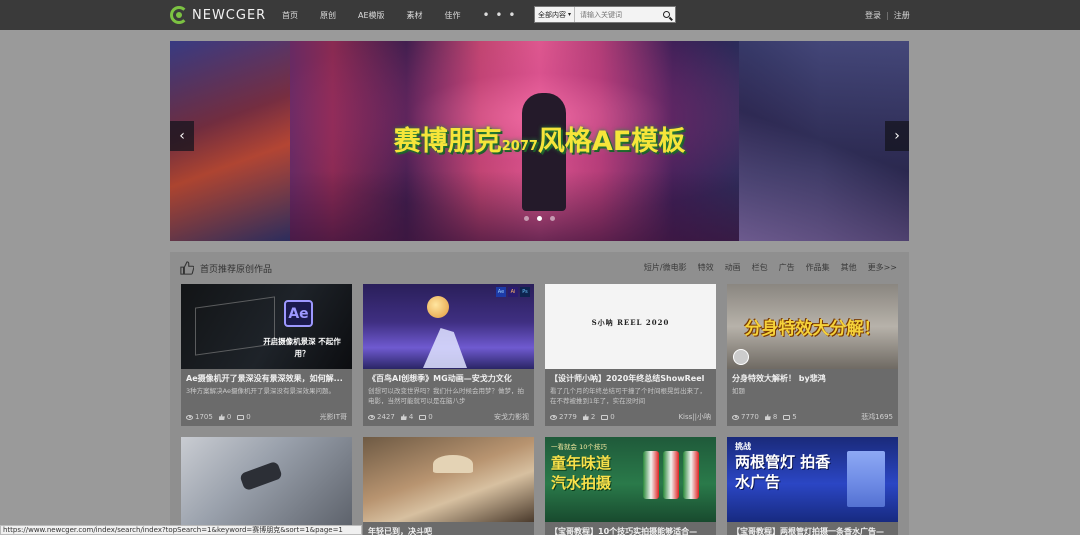 The height and width of the screenshot is (535, 1080). Describe the element at coordinates (236, 270) in the screenshot. I see `section-title: 首页推荐原创作品` at that location.